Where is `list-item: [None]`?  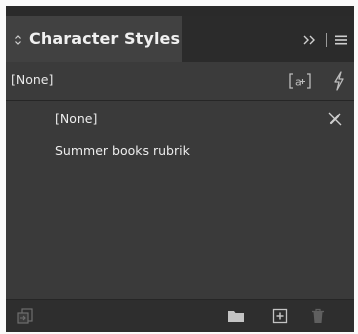
list-item: [None] is located at coordinates (180, 120).